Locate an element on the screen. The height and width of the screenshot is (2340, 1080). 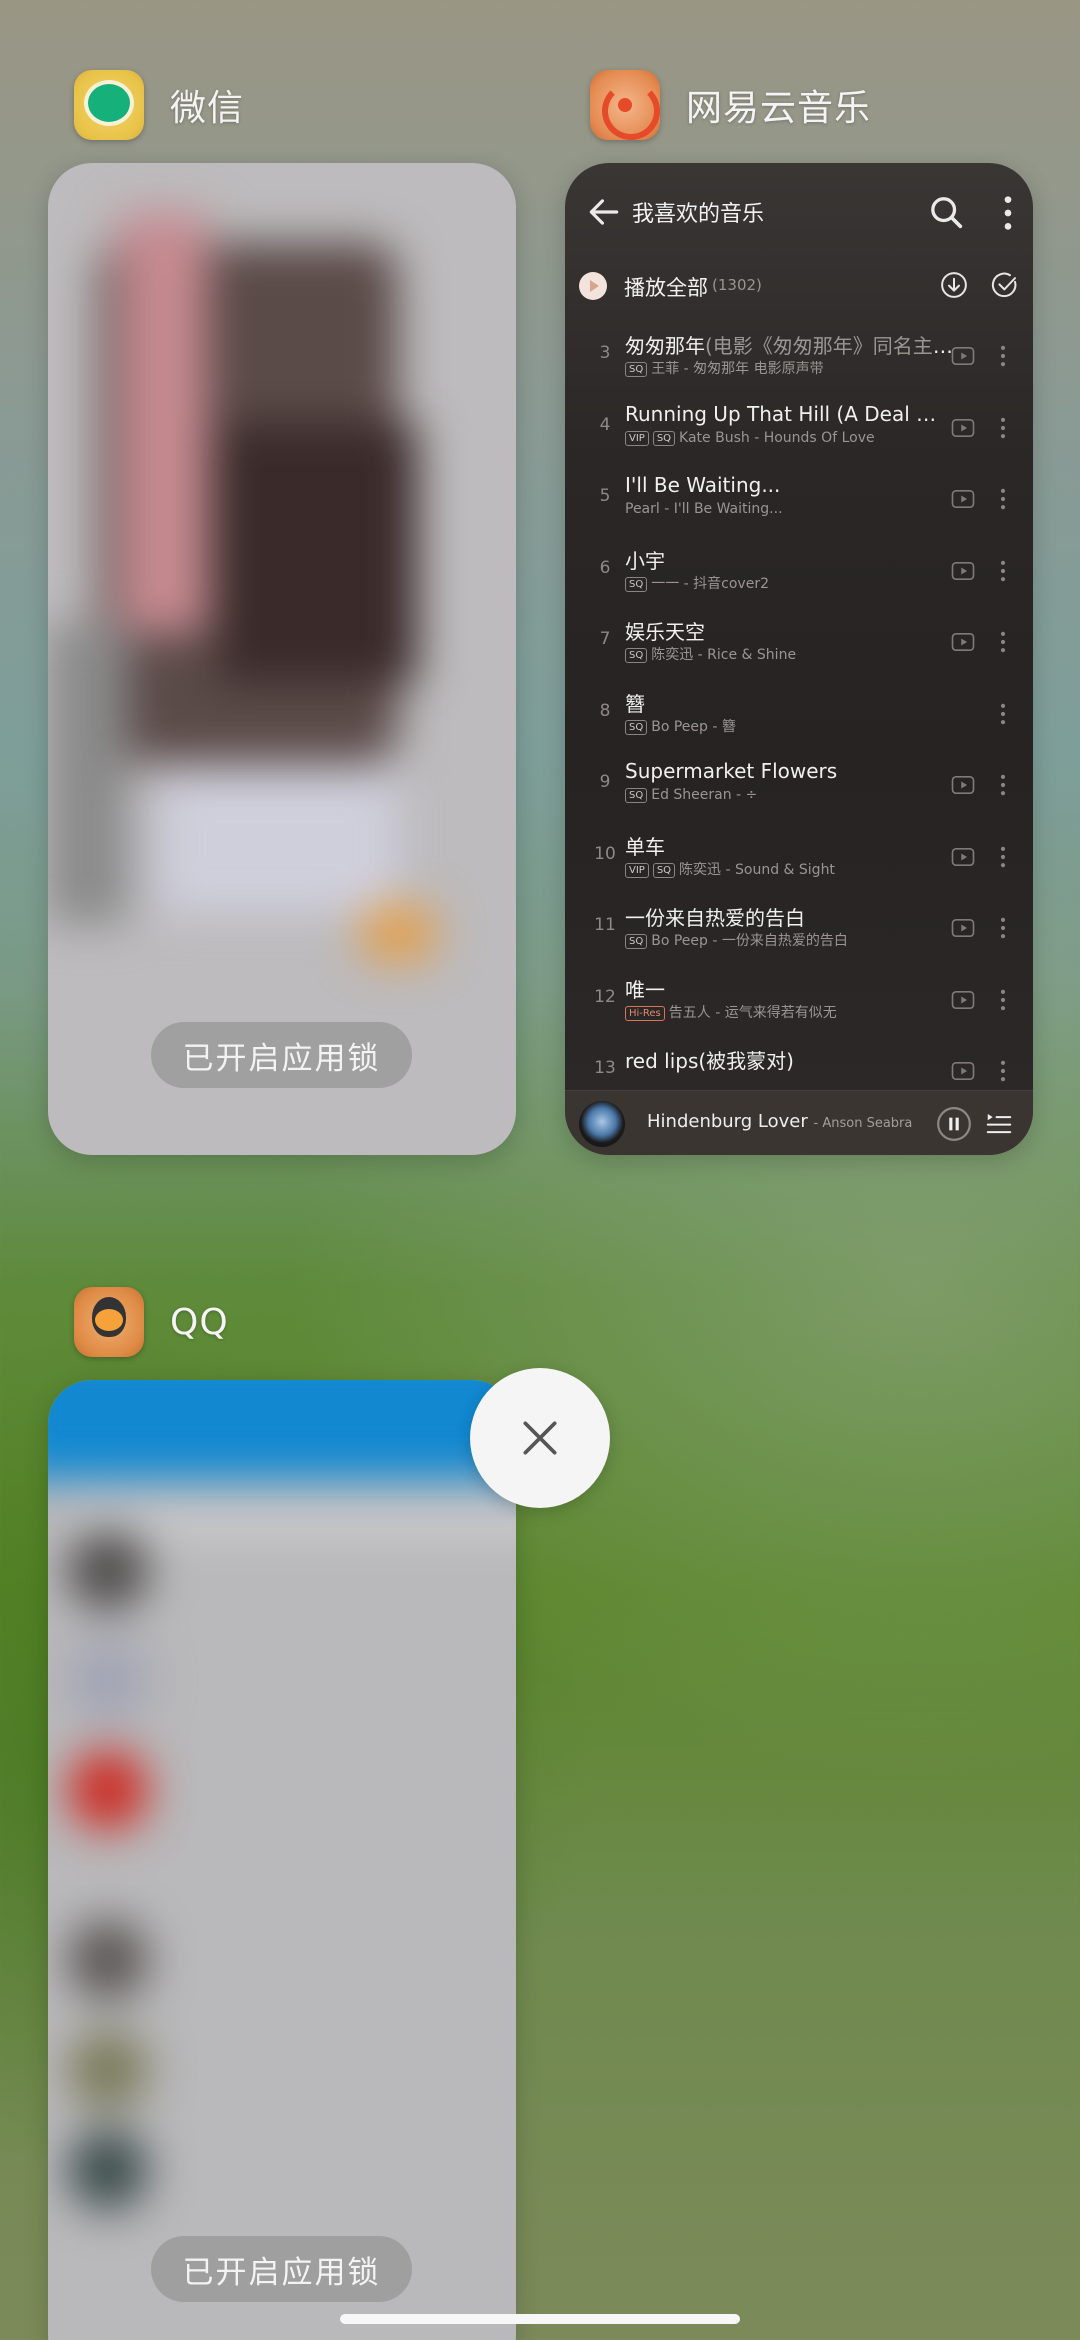
app-label-netease-music: 网易云音乐 is located at coordinates (730, 105).